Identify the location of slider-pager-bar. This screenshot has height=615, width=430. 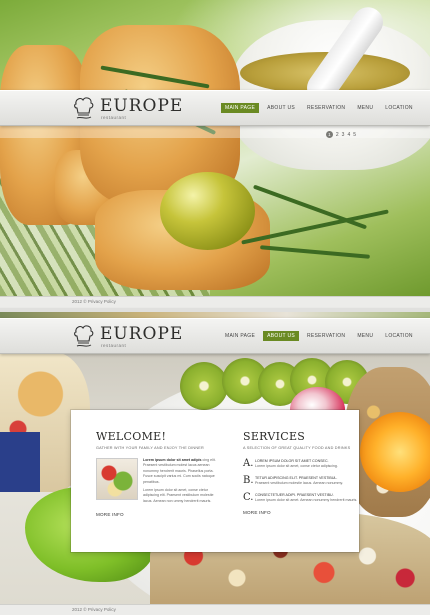
(215, 132).